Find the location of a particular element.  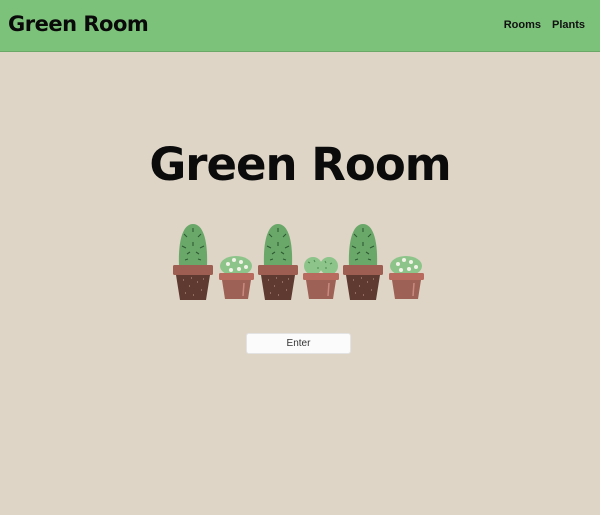

nav-links: Rooms Plants is located at coordinates (544, 25).